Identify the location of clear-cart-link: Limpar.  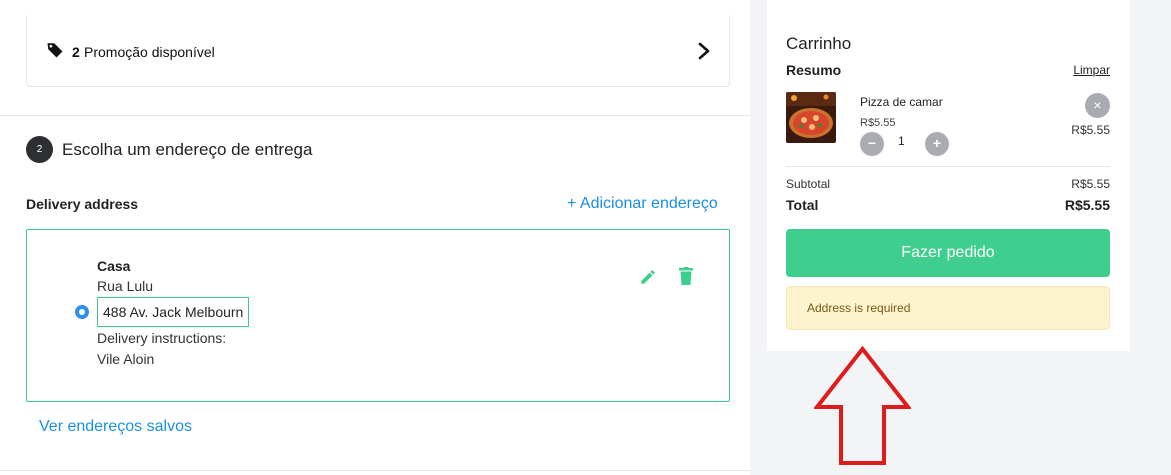
(1091, 70).